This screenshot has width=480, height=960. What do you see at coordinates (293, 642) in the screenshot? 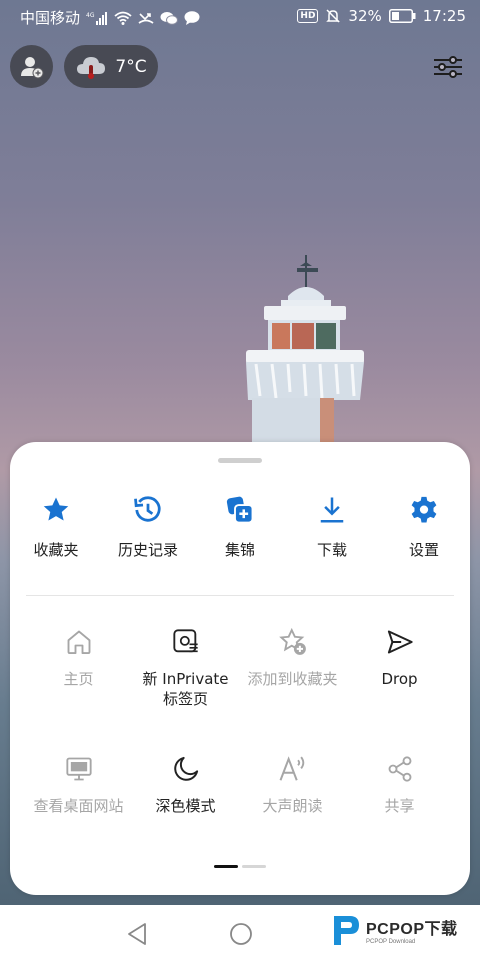
I see `add-favorite-icon` at bounding box center [293, 642].